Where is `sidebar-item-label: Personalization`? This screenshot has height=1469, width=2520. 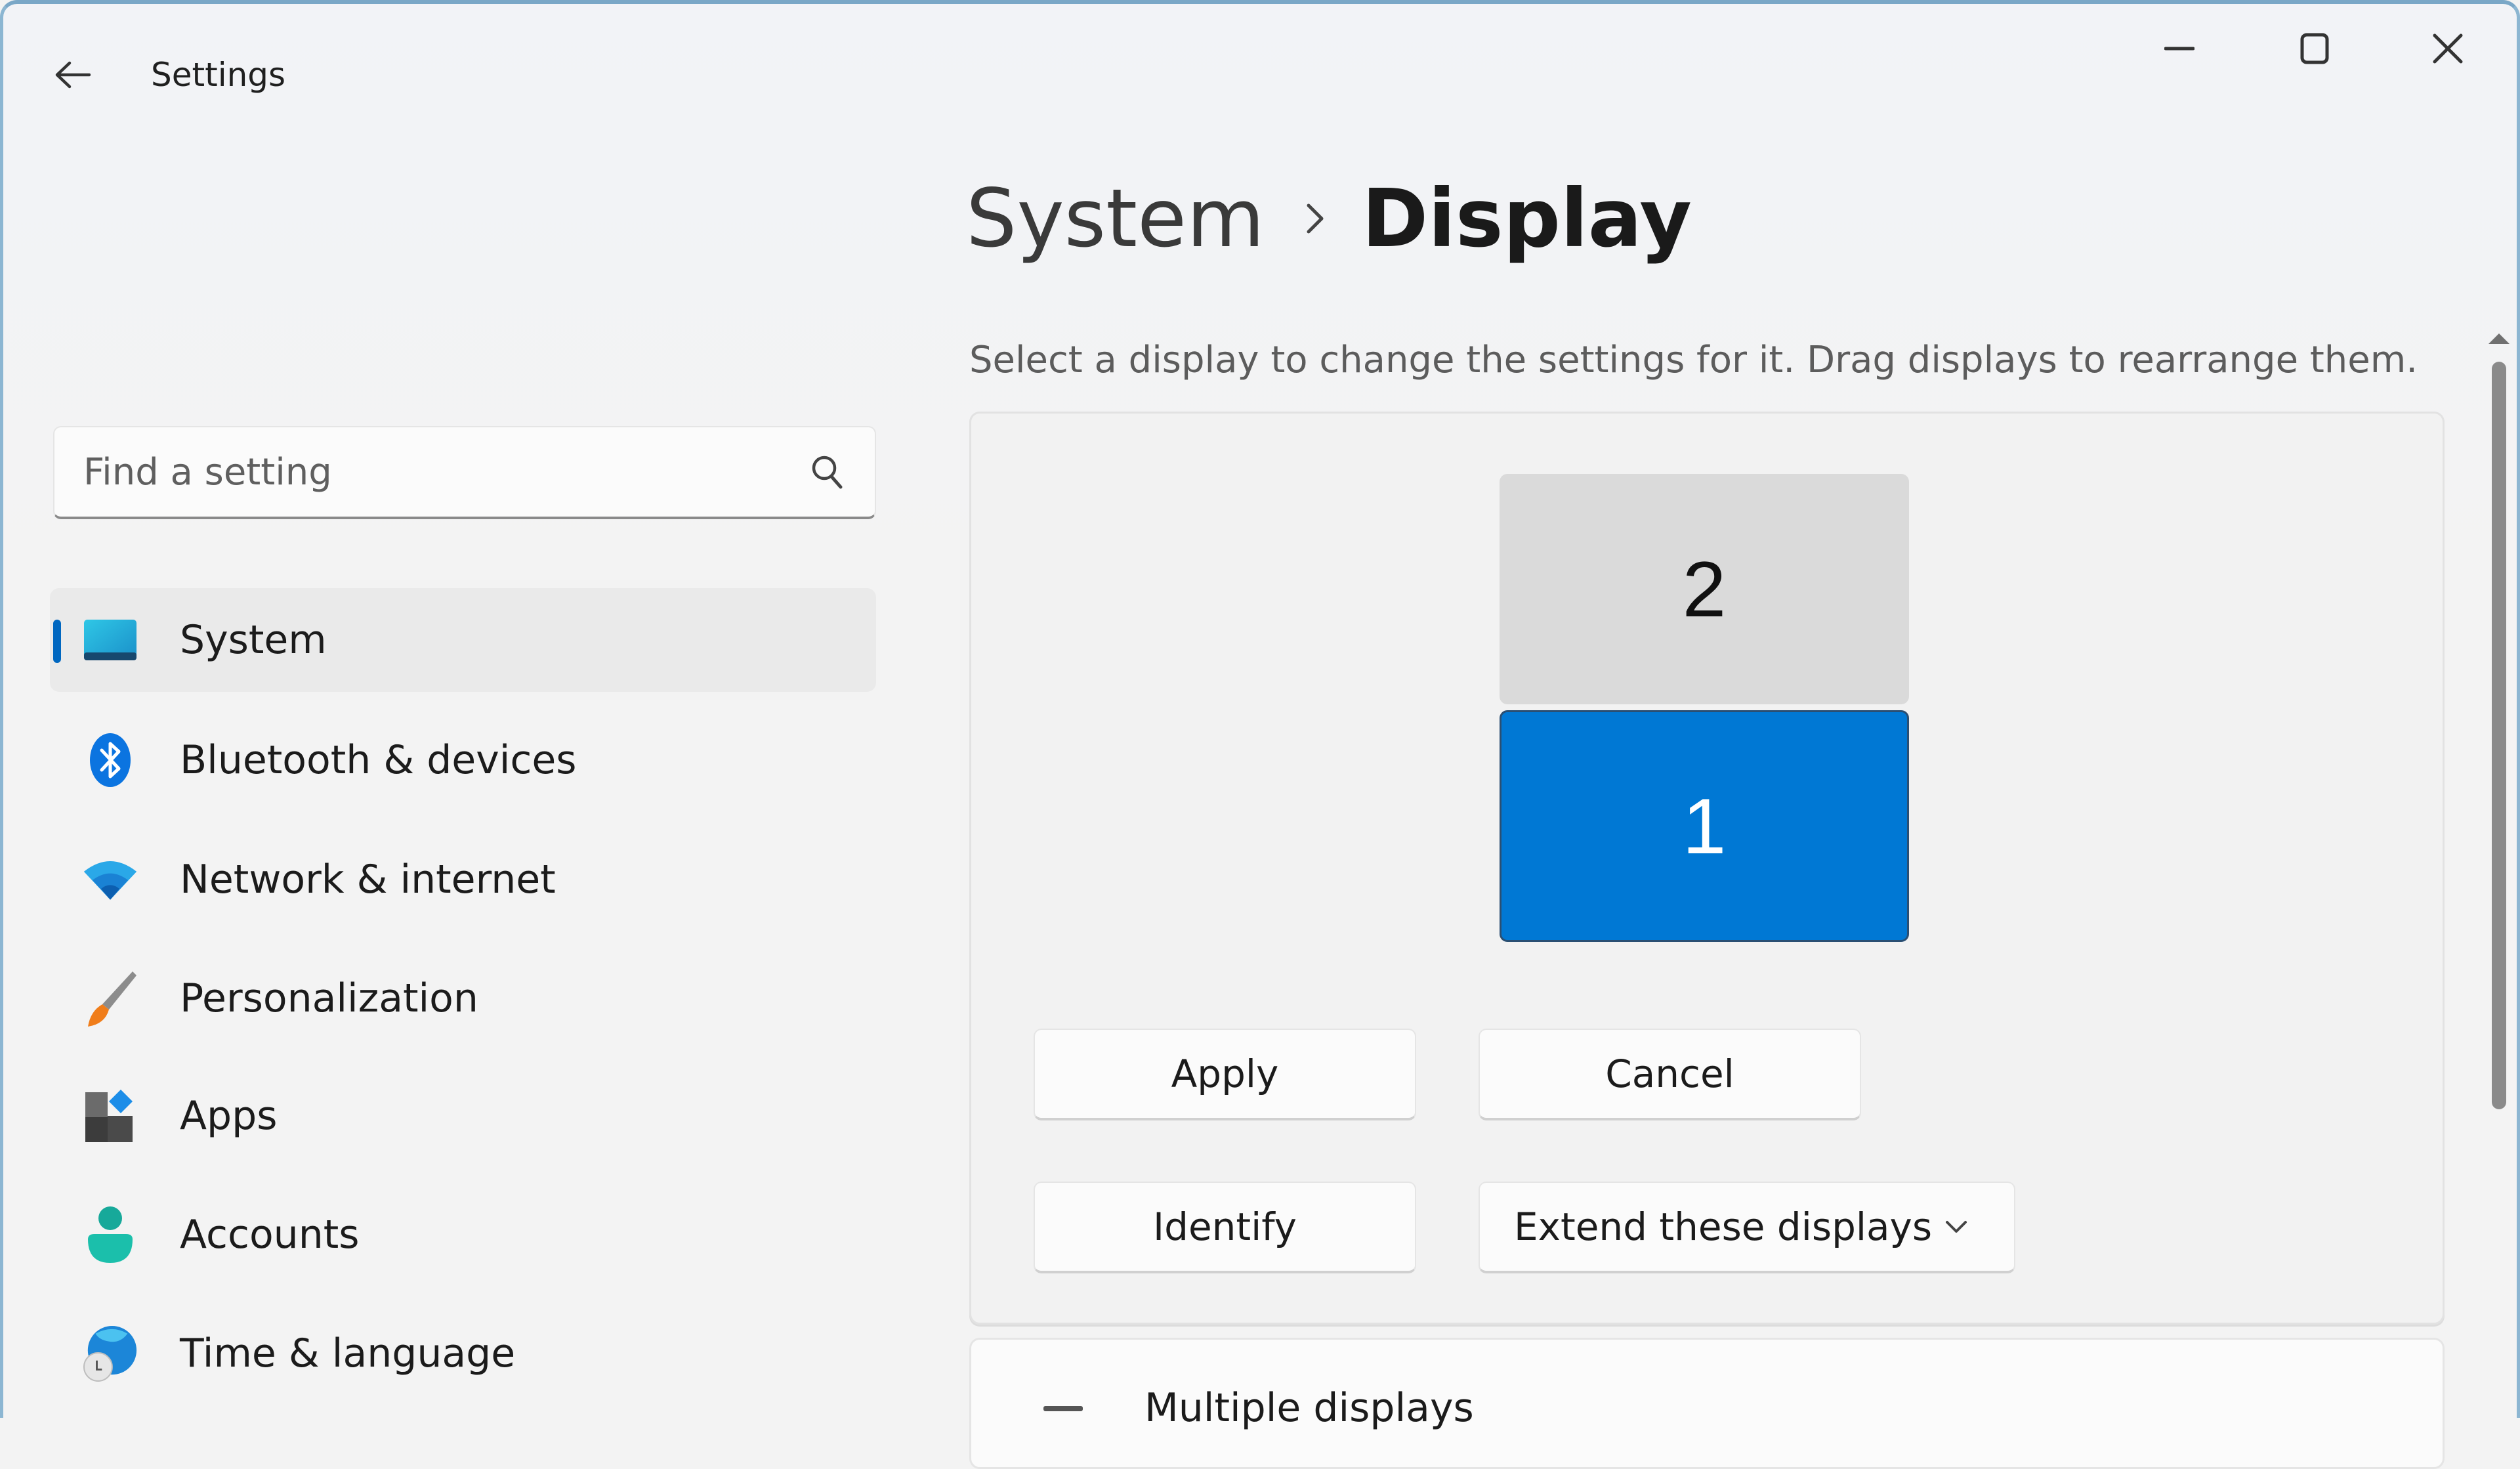
sidebar-item-label: Personalization is located at coordinates (329, 998).